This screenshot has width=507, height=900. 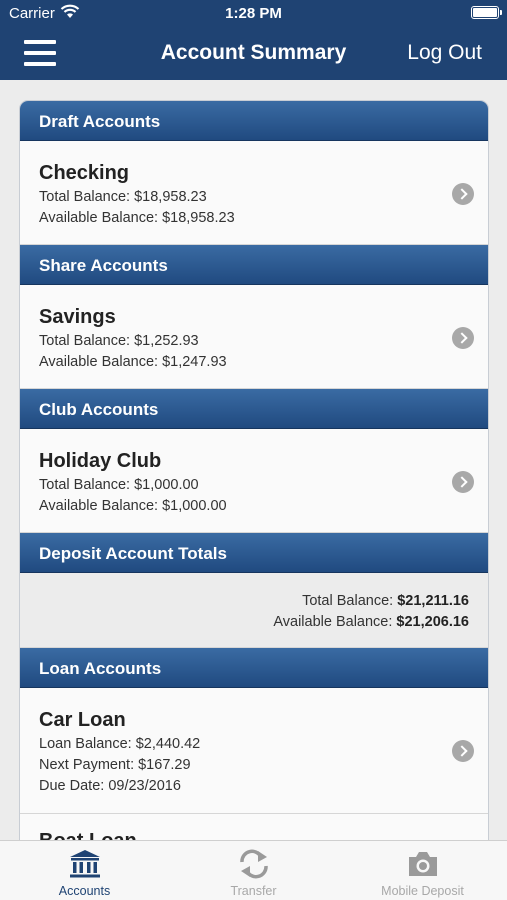 What do you see at coordinates (253, 891) in the screenshot?
I see `tab-label: Transfer` at bounding box center [253, 891].